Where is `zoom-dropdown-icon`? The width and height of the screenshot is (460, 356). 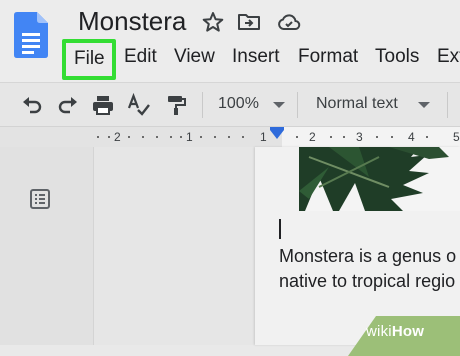
zoom-dropdown-icon is located at coordinates (279, 105).